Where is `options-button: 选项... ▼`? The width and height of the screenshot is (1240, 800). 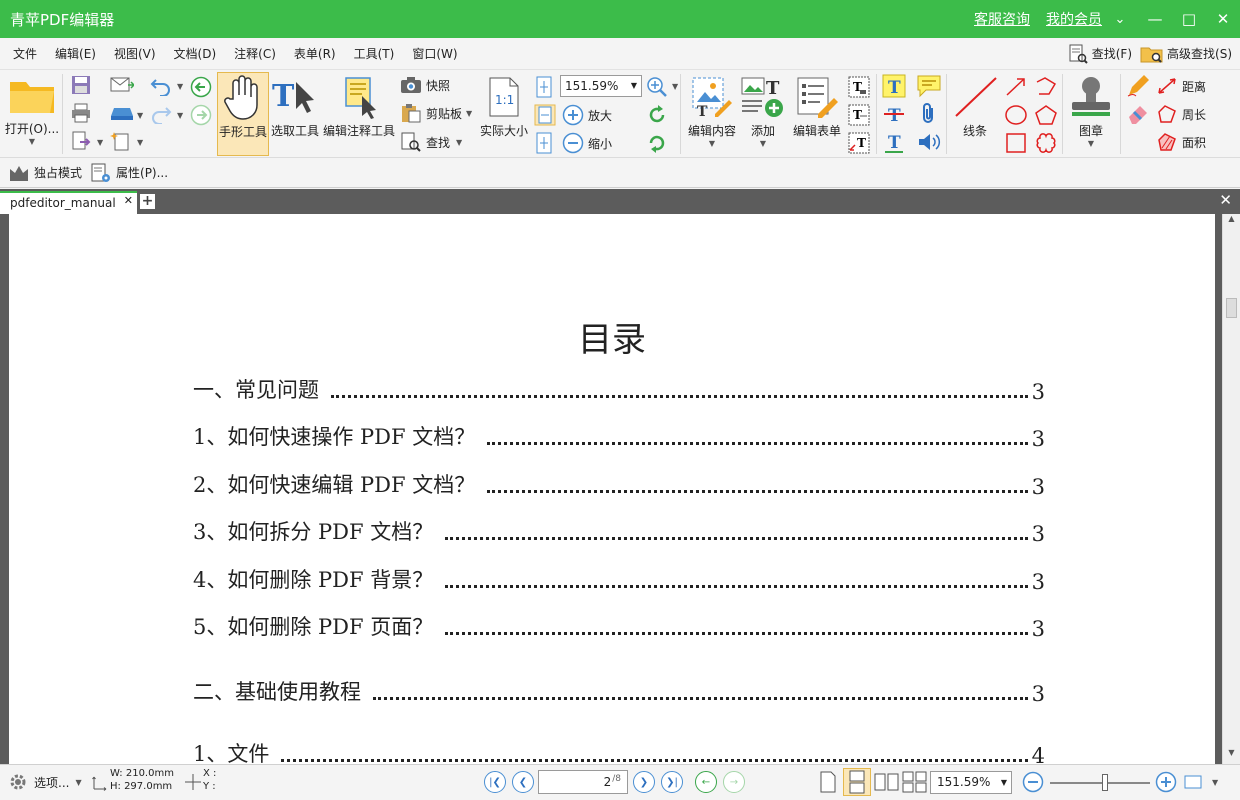
options-button: 选项... ▼ is located at coordinates (45, 782).